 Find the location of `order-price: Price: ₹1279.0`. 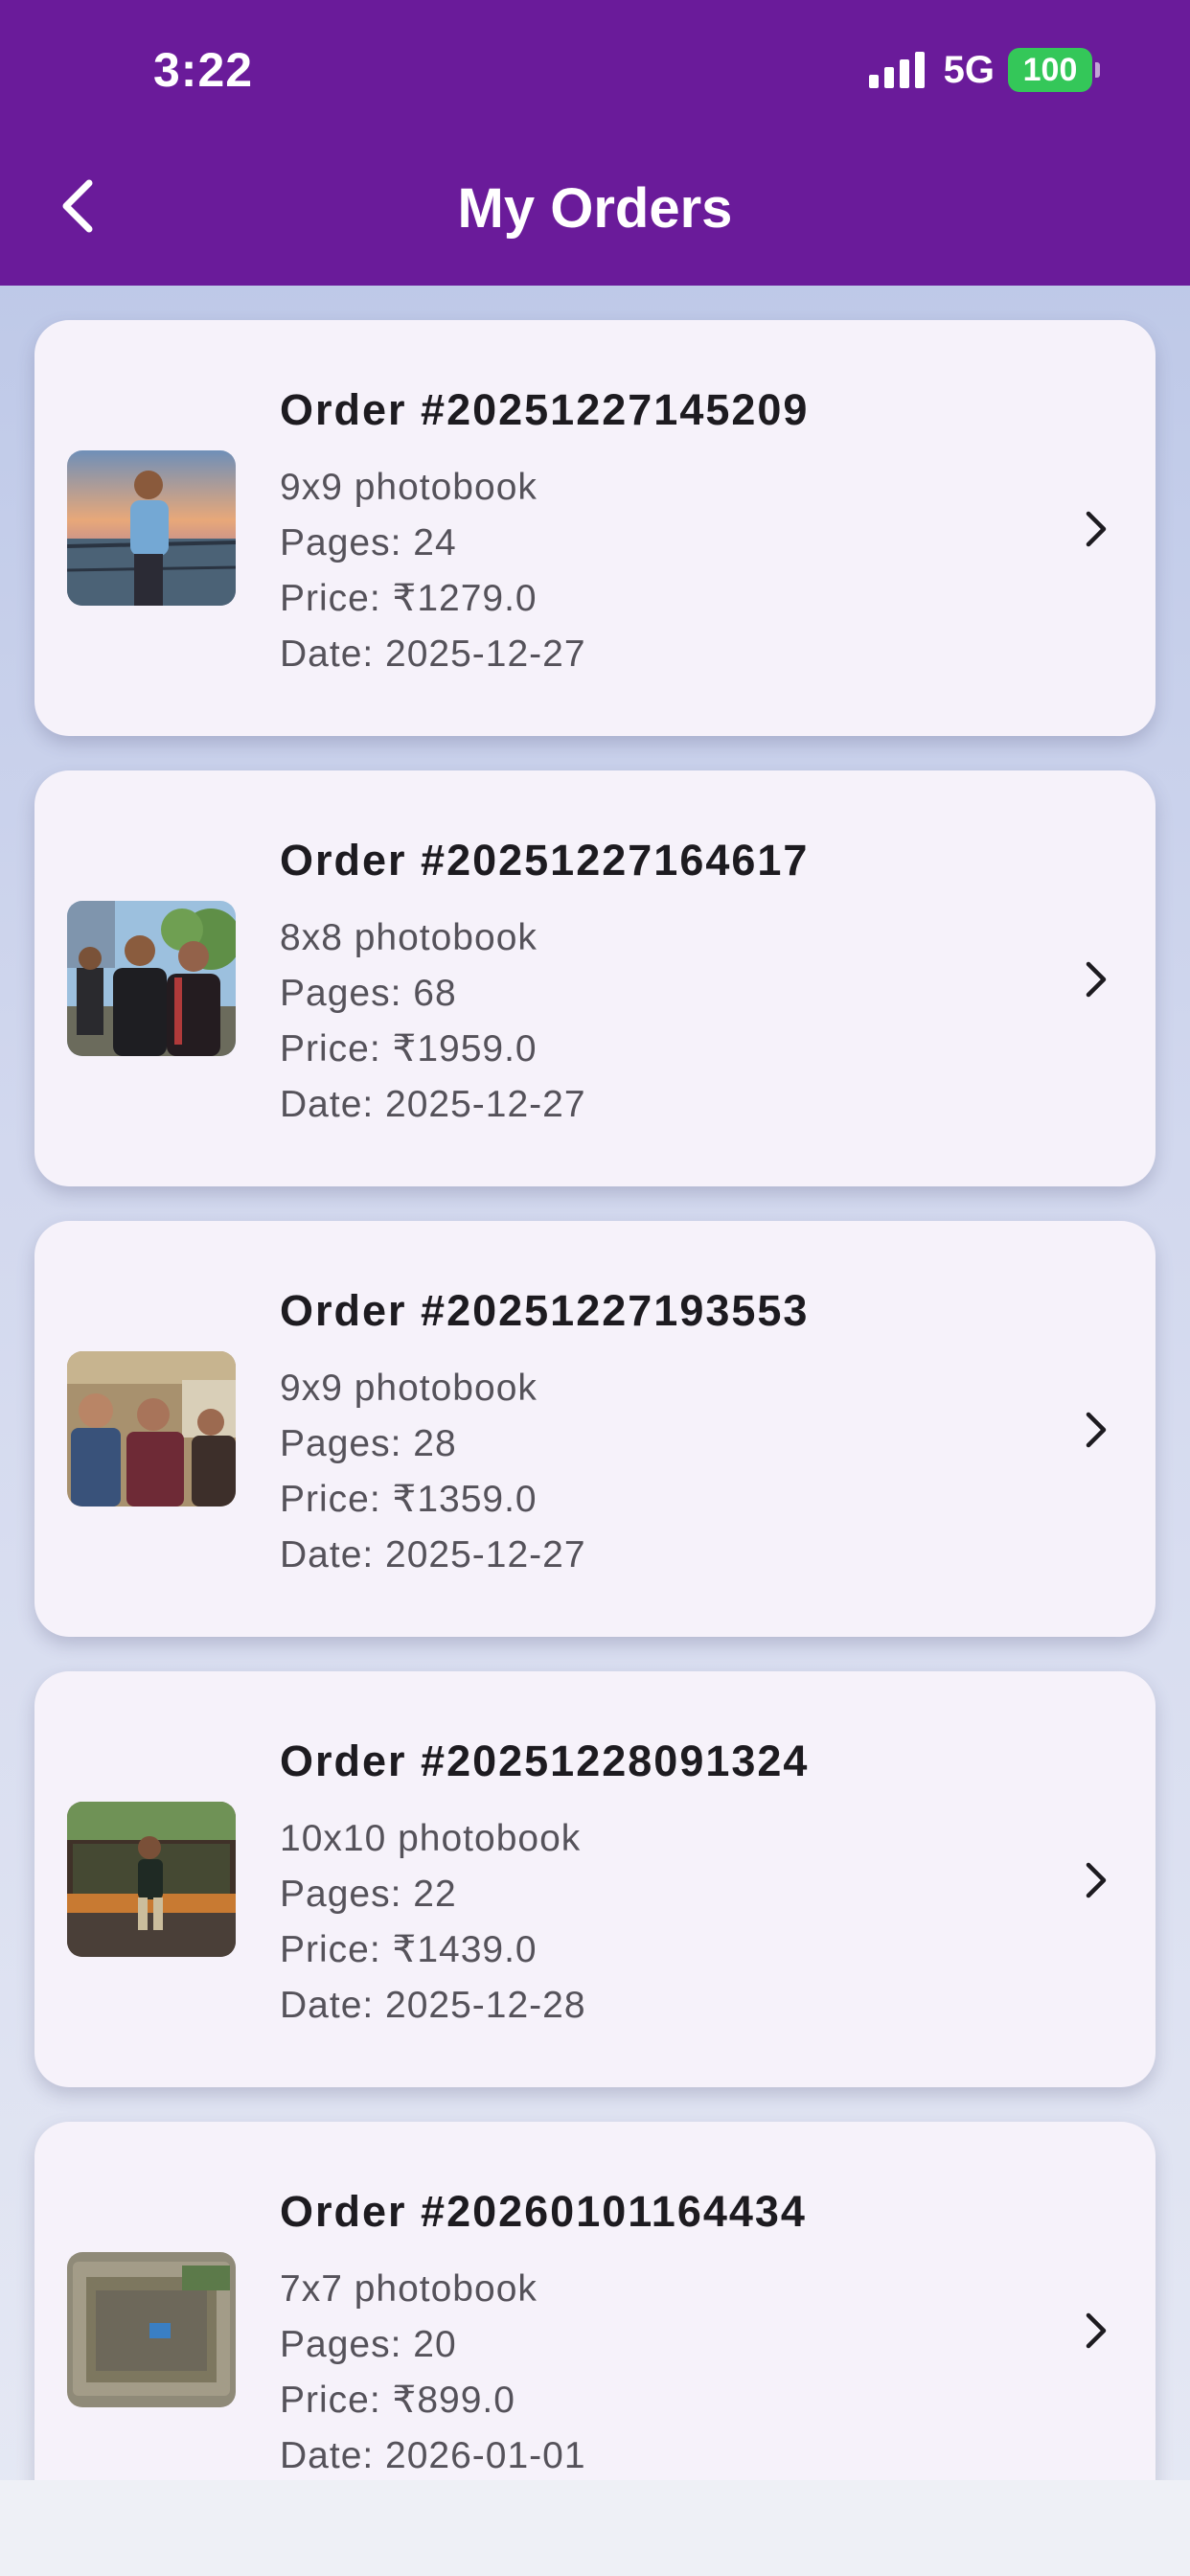

order-price: Price: ₹1279.0 is located at coordinates (409, 598).